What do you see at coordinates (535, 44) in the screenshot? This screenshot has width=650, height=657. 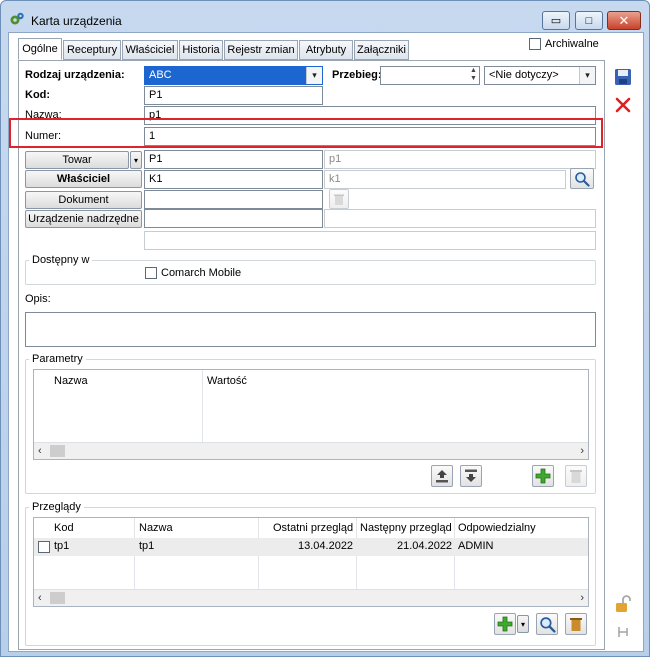 I see `archiwalne-checkbox` at bounding box center [535, 44].